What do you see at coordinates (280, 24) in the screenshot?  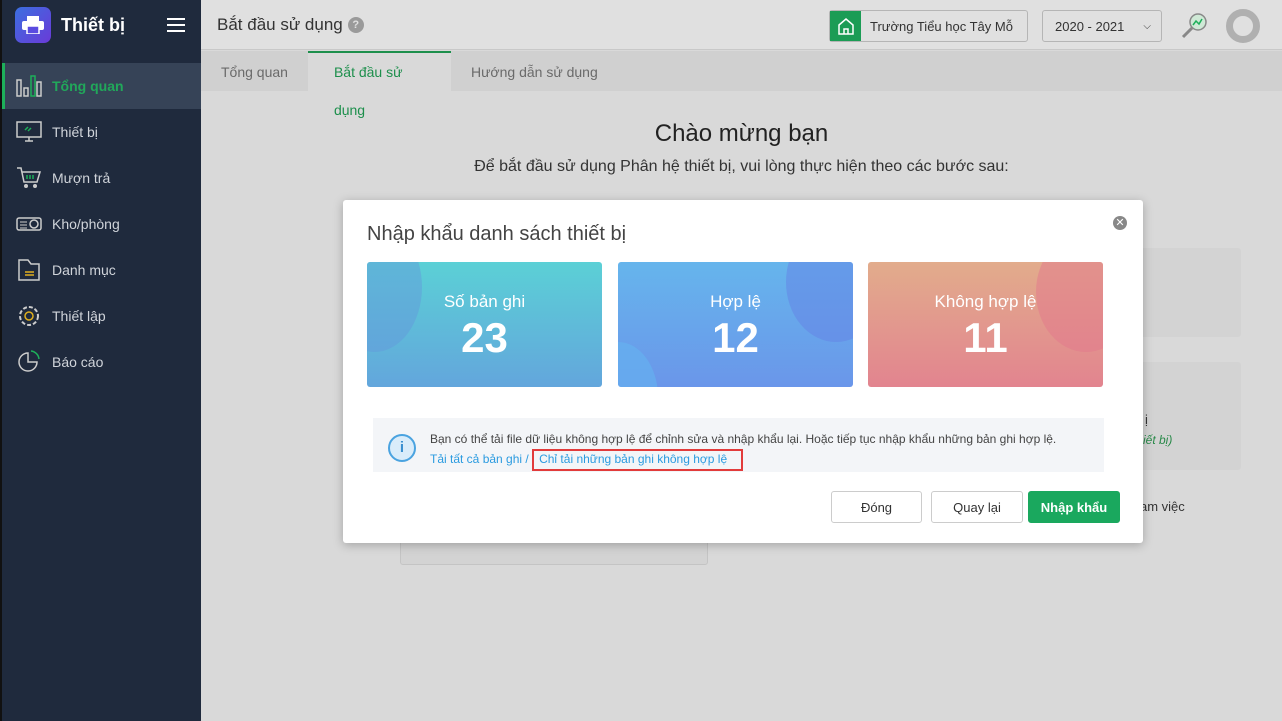 I see `page-title: Bắt đầu sử dụng` at bounding box center [280, 24].